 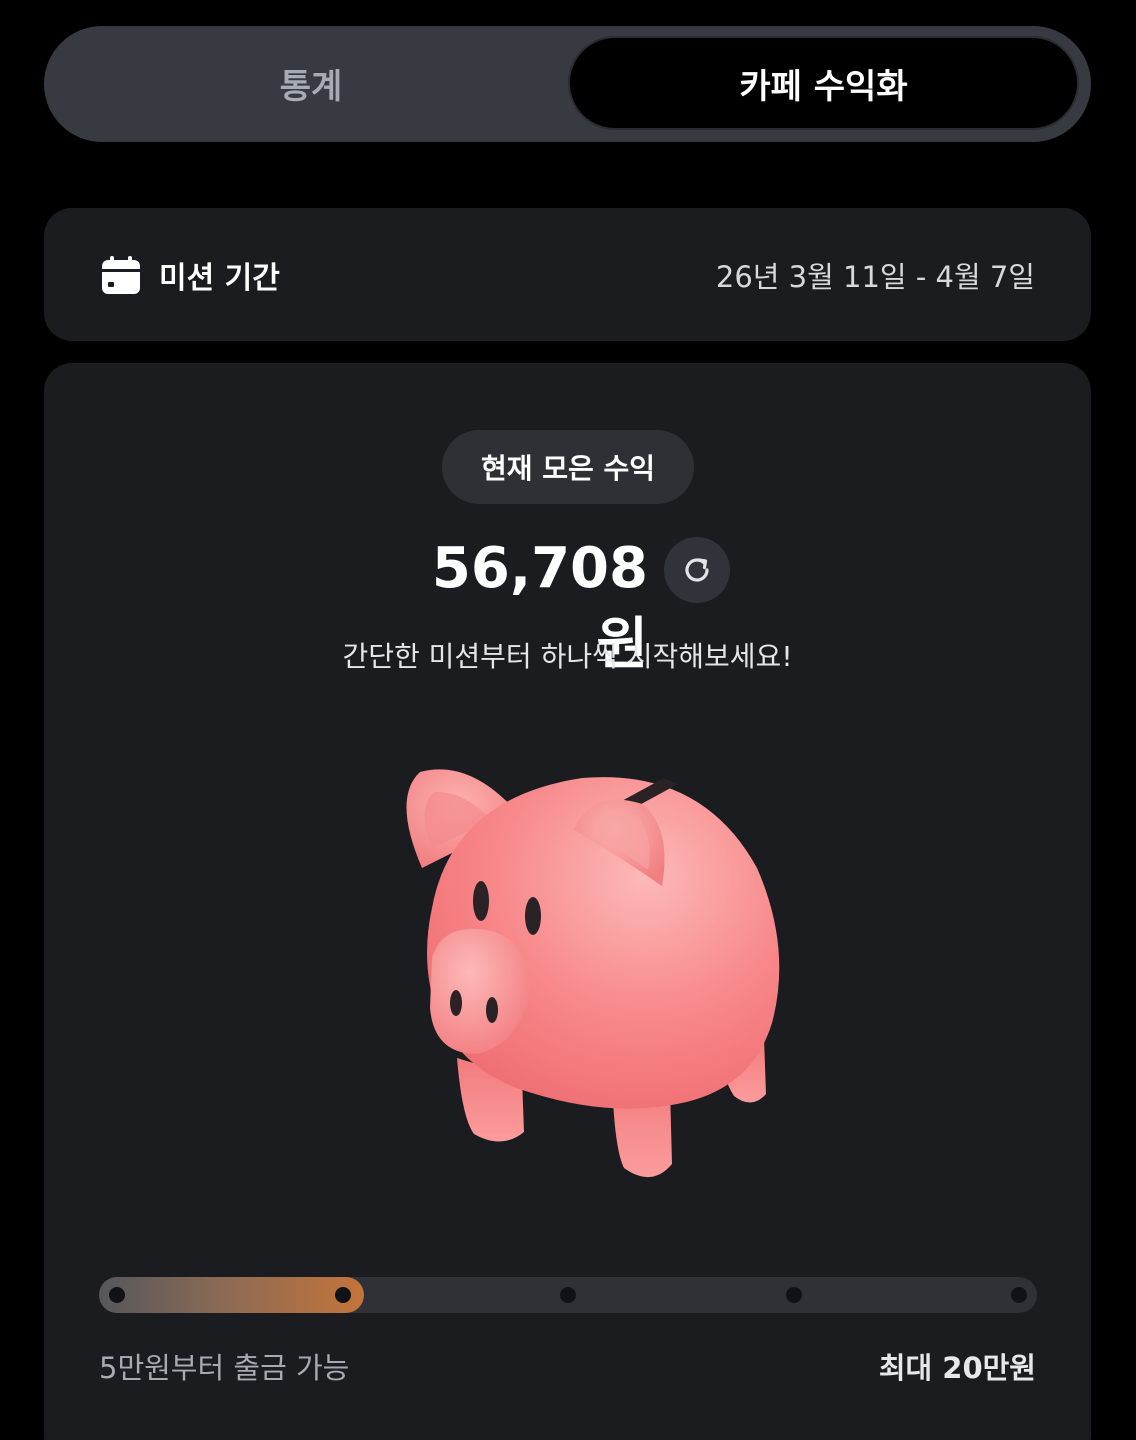 I want to click on refresh-icon, so click(x=697, y=570).